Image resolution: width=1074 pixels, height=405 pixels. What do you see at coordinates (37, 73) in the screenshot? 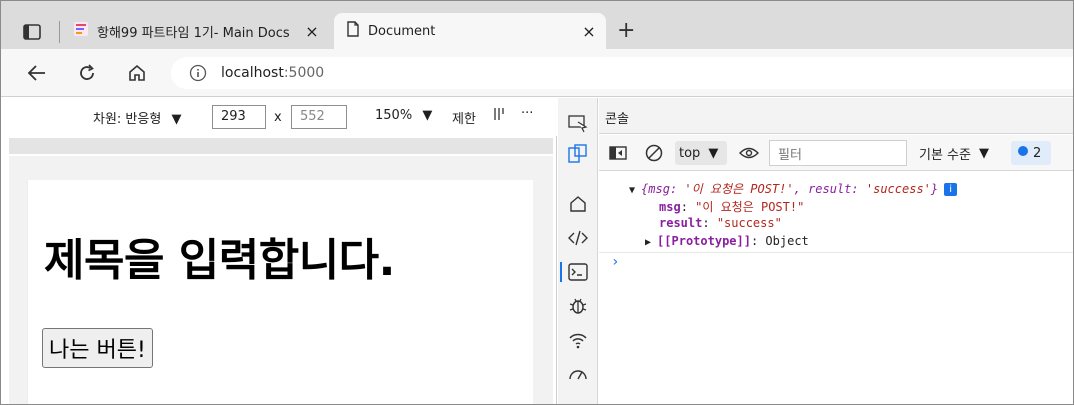
I see `back-icon` at bounding box center [37, 73].